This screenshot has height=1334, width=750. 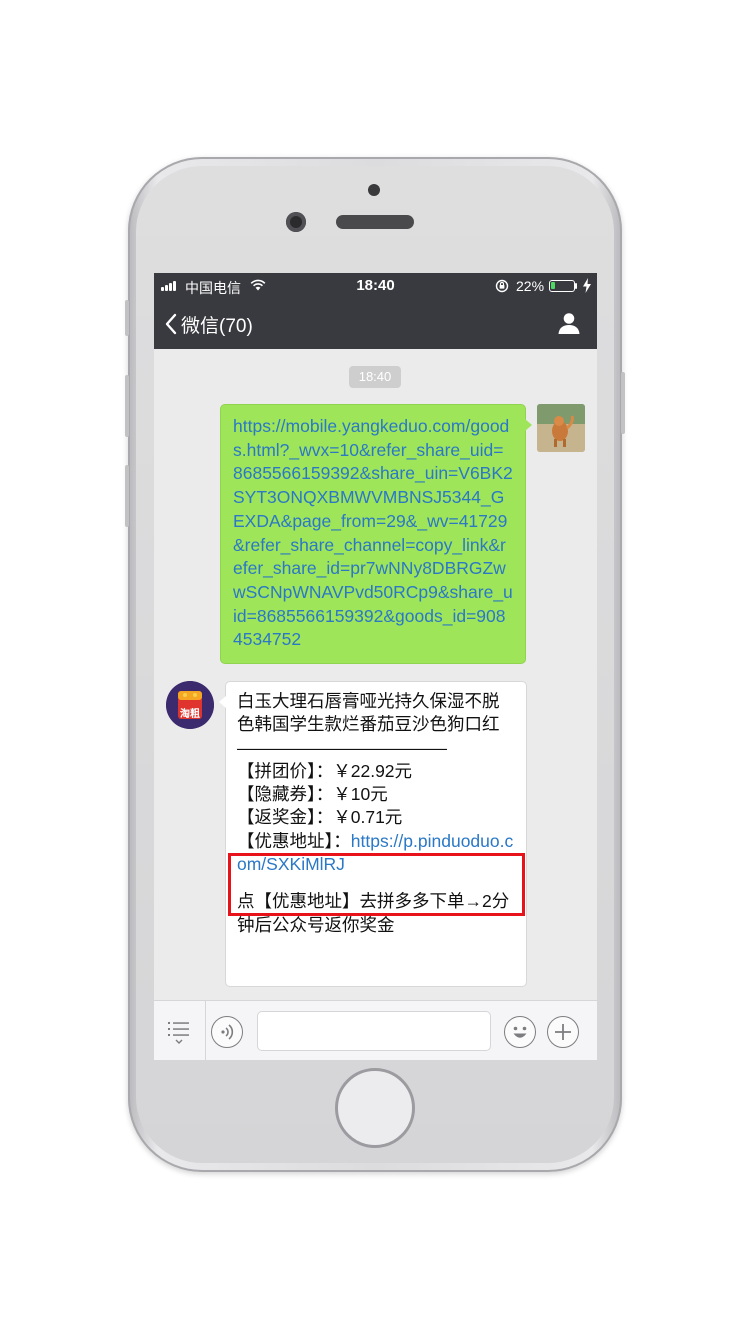 What do you see at coordinates (217, 326) in the screenshot?
I see `back-label: 微信(70)` at bounding box center [217, 326].